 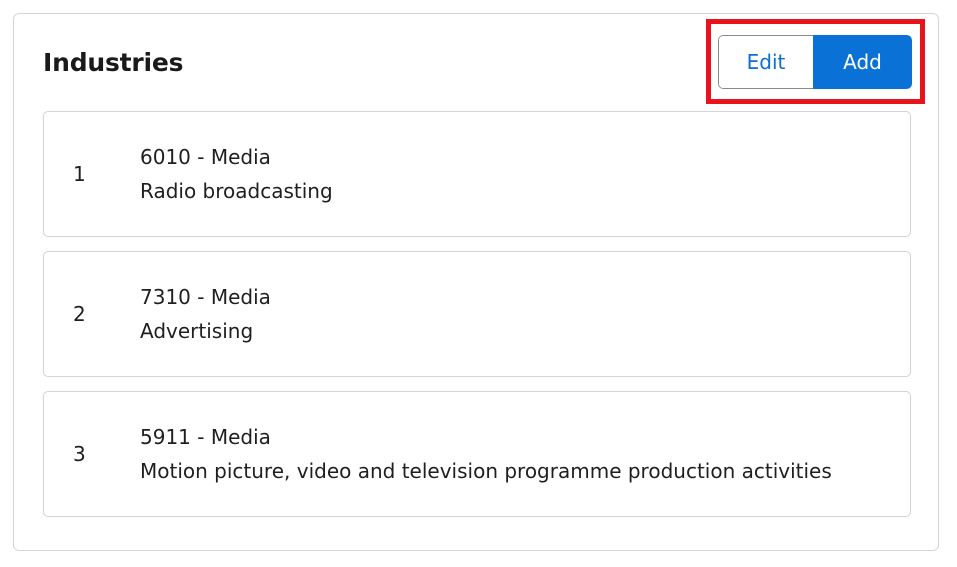 What do you see at coordinates (205, 297) in the screenshot?
I see `industry-code: 7310 - Media` at bounding box center [205, 297].